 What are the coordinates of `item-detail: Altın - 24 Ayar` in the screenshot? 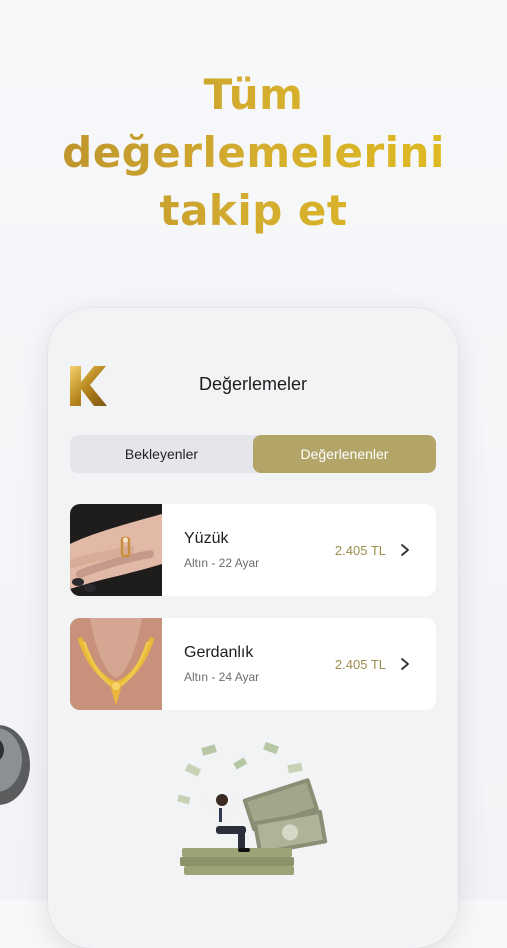 It's located at (222, 677).